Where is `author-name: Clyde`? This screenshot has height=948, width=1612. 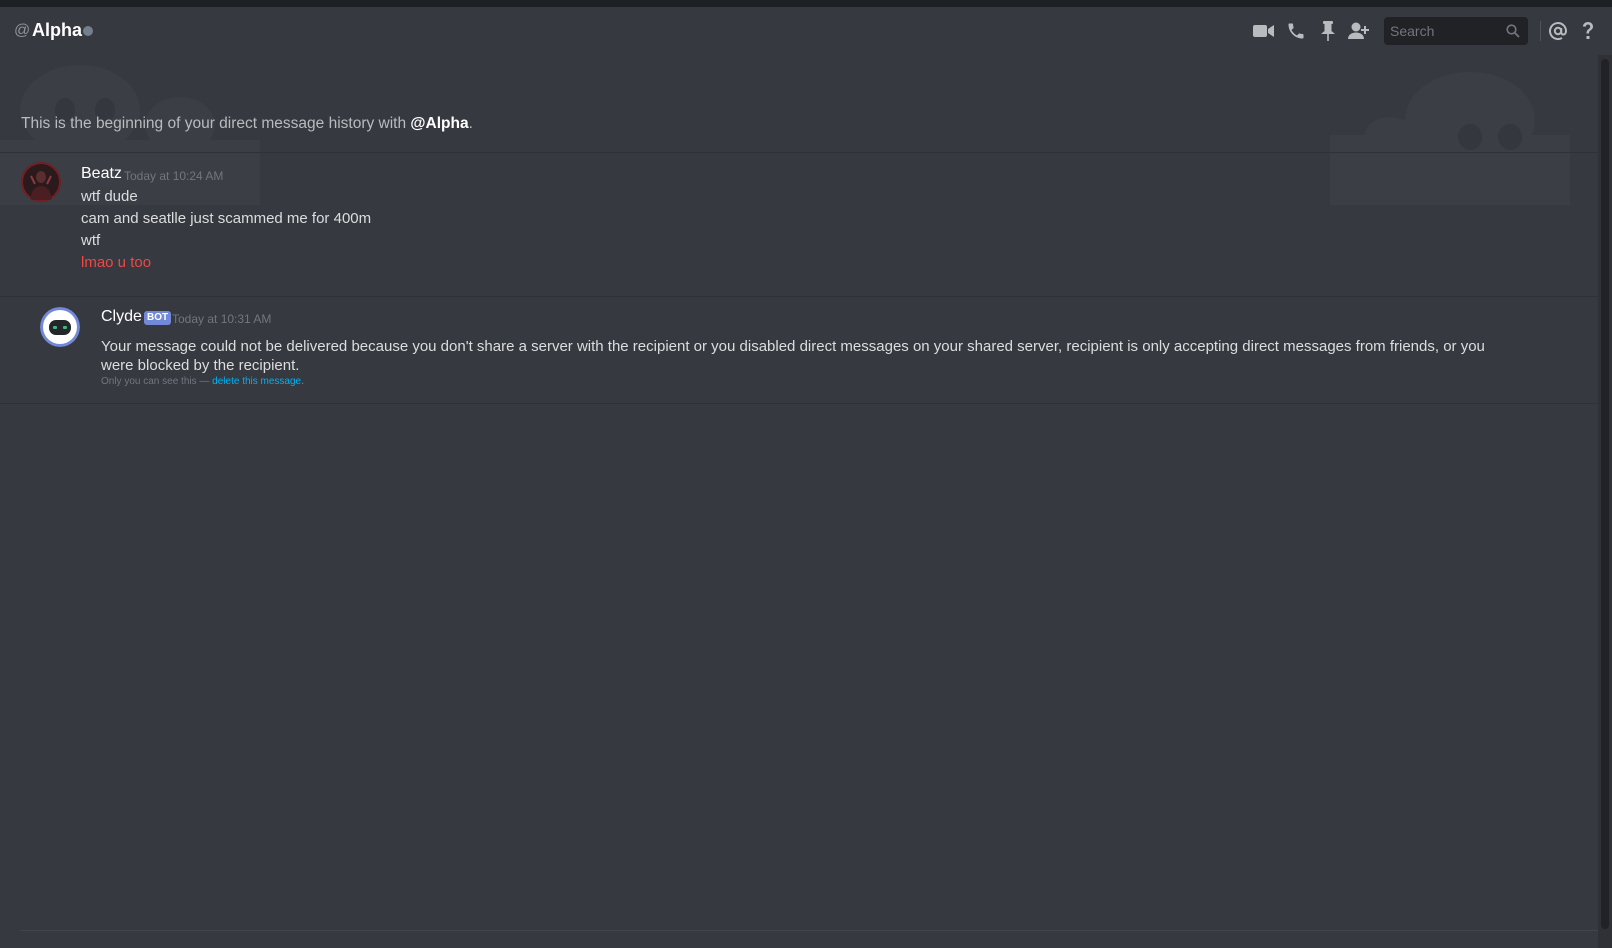
author-name: Clyde is located at coordinates (121, 317).